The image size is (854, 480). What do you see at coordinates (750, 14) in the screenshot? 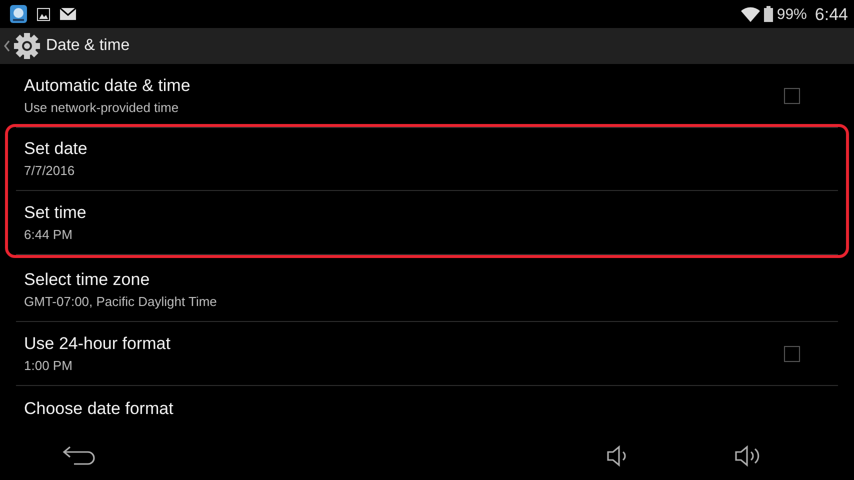
I see `wifi-icon` at bounding box center [750, 14].